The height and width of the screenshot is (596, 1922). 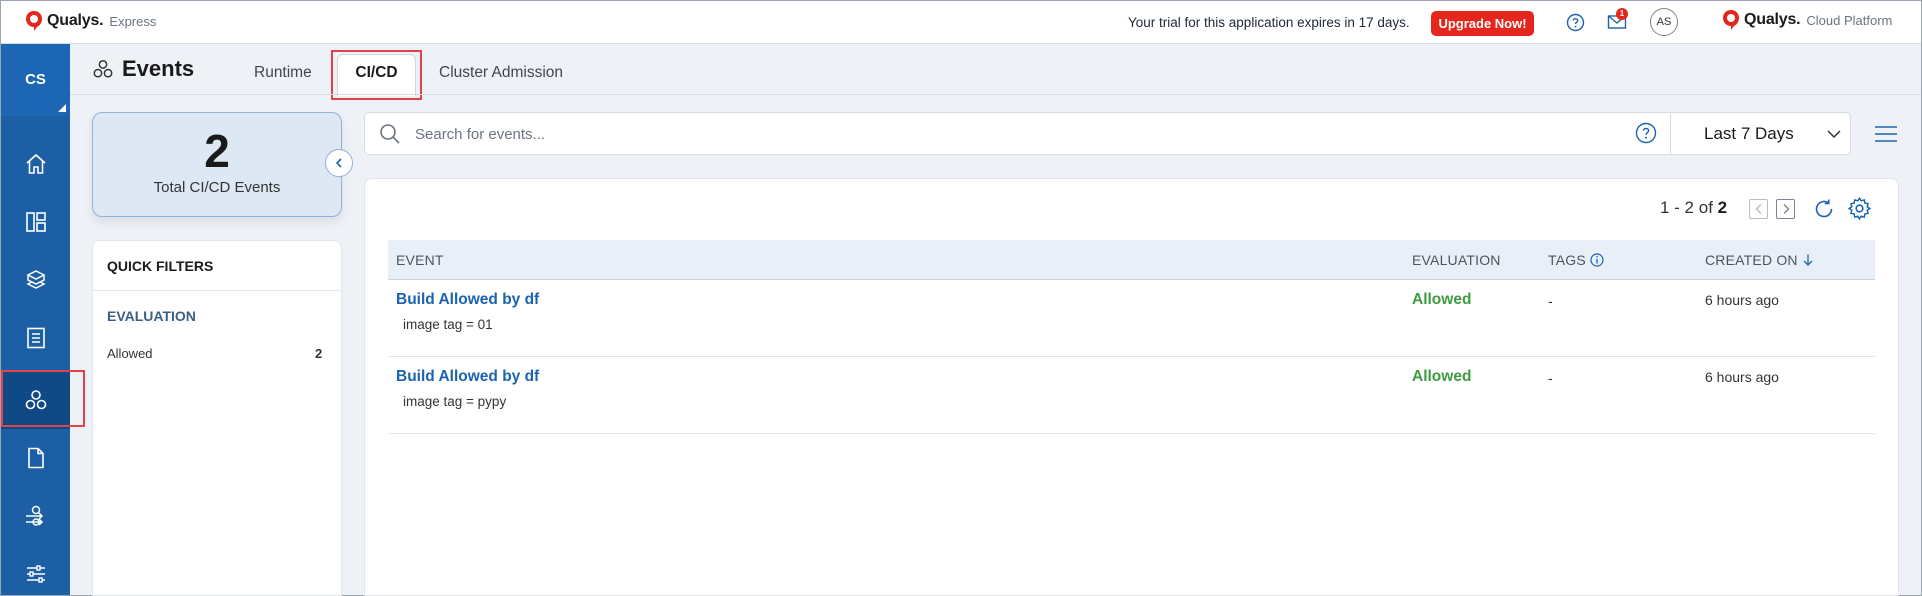 What do you see at coordinates (43, 398) in the screenshot?
I see `sidebar-events-highlight` at bounding box center [43, 398].